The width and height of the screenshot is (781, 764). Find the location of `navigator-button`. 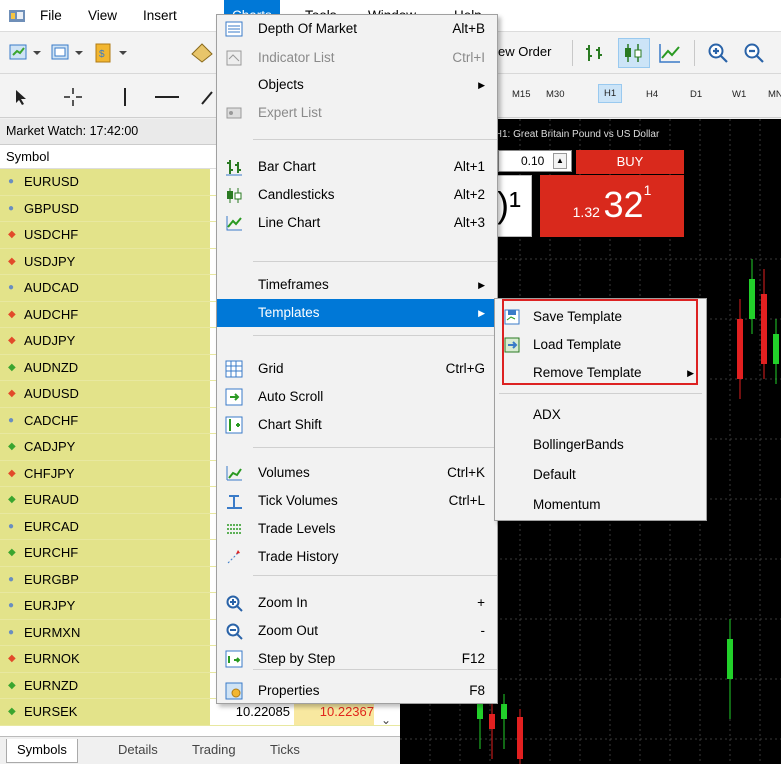

navigator-button is located at coordinates (202, 53).